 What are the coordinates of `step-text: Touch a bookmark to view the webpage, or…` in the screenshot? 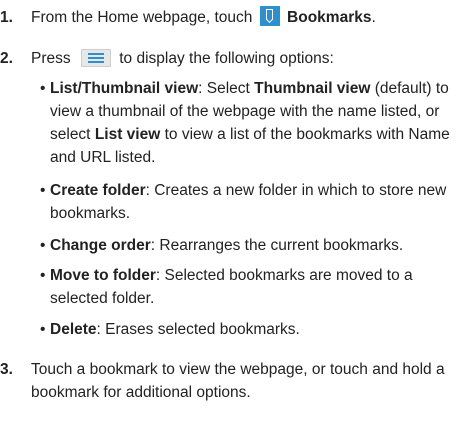 It's located at (238, 381).